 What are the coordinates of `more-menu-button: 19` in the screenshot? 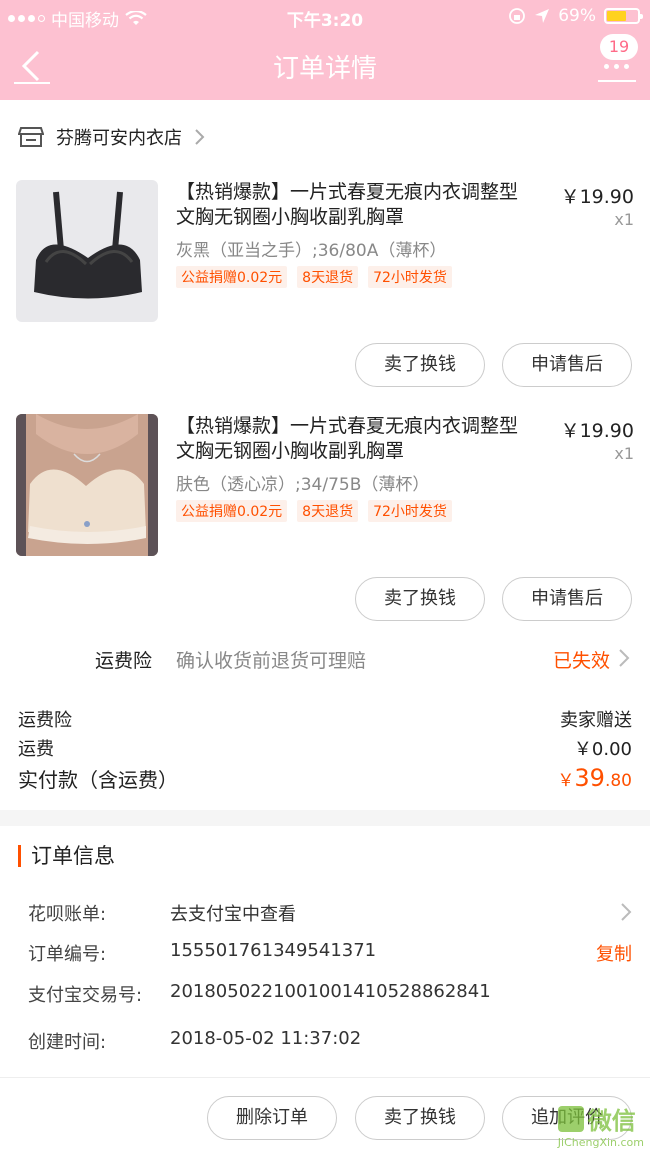 It's located at (617, 60).